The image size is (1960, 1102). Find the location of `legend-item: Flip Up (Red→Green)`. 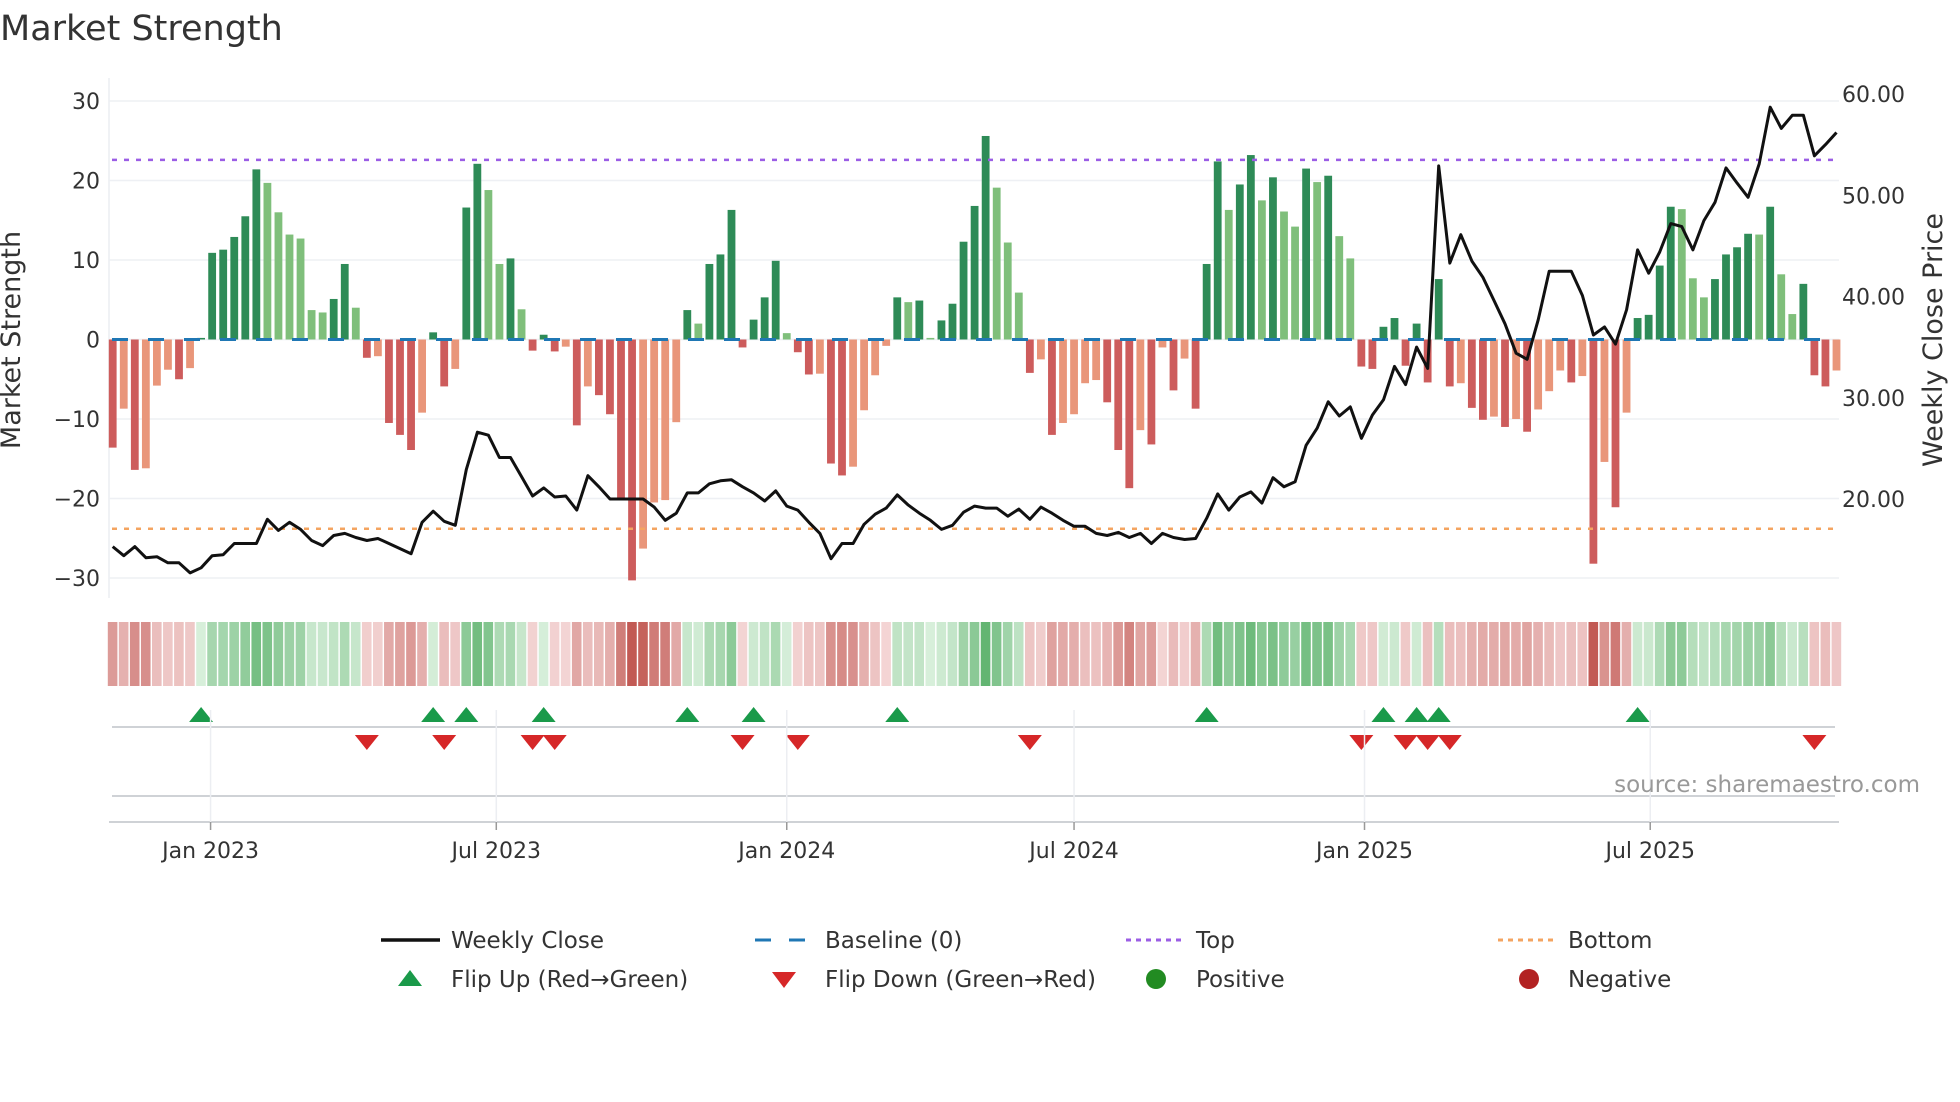

legend-item: Flip Up (Red→Green) is located at coordinates (543, 980).